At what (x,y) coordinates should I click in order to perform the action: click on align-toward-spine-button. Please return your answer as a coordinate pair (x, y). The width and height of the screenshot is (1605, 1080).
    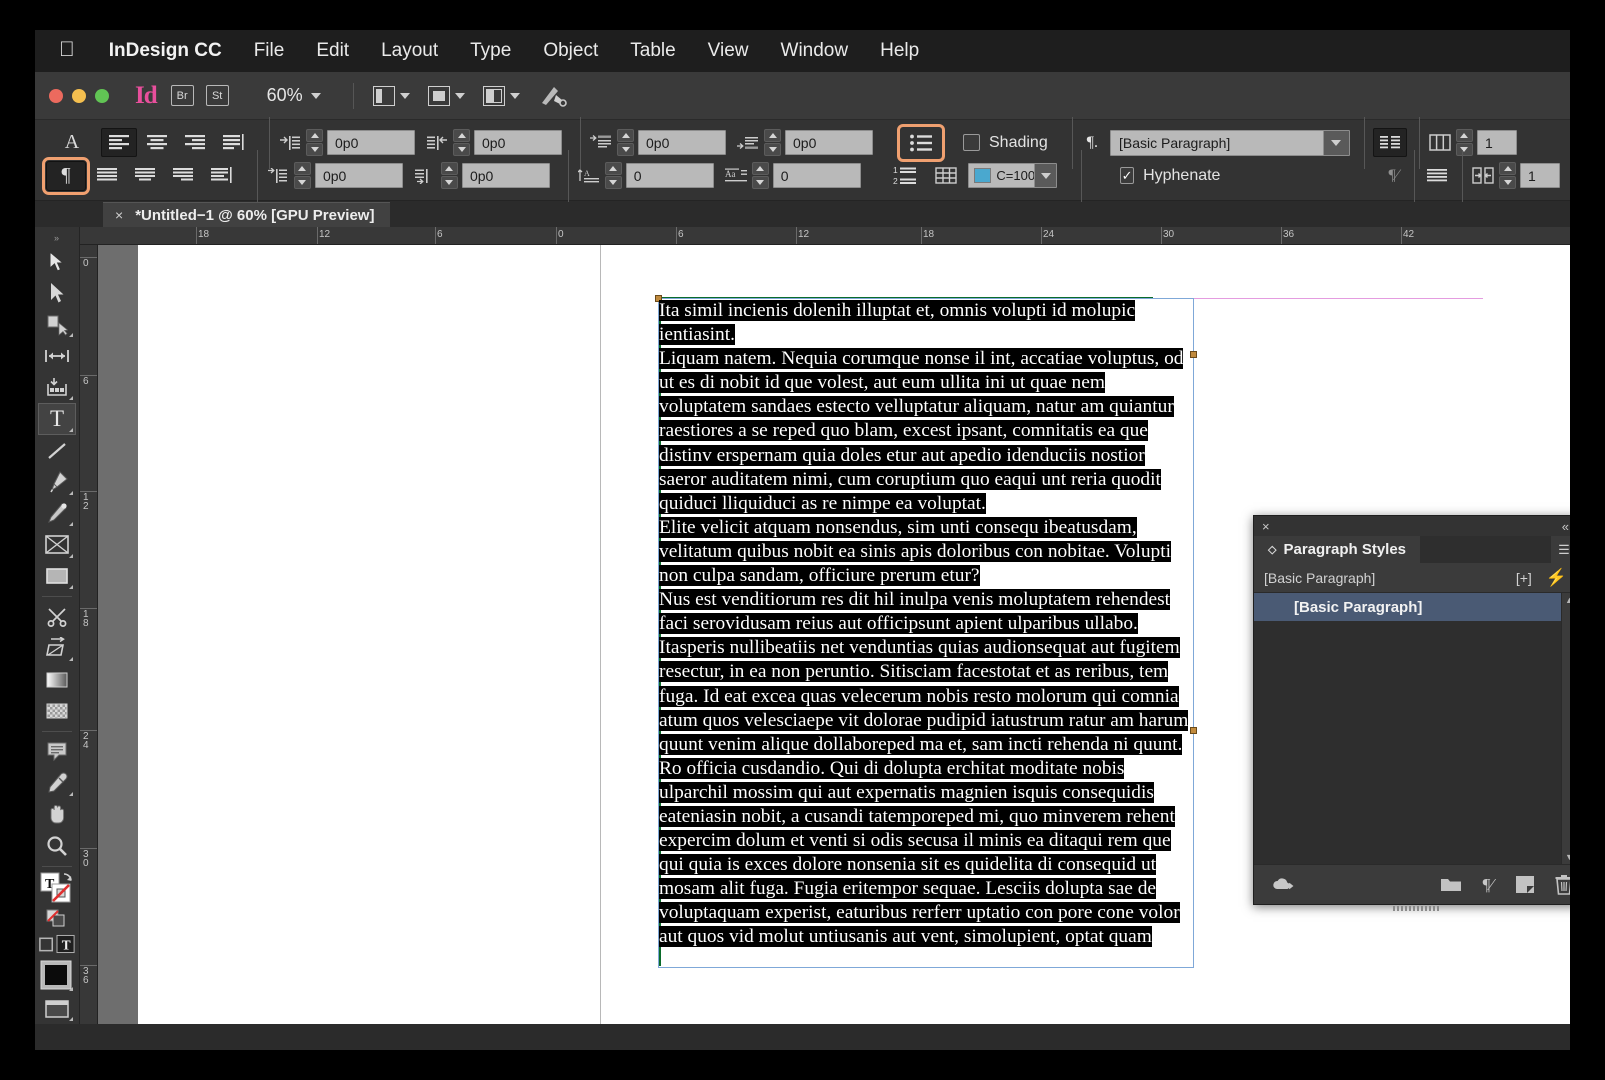
    Looking at the image, I should click on (1389, 142).